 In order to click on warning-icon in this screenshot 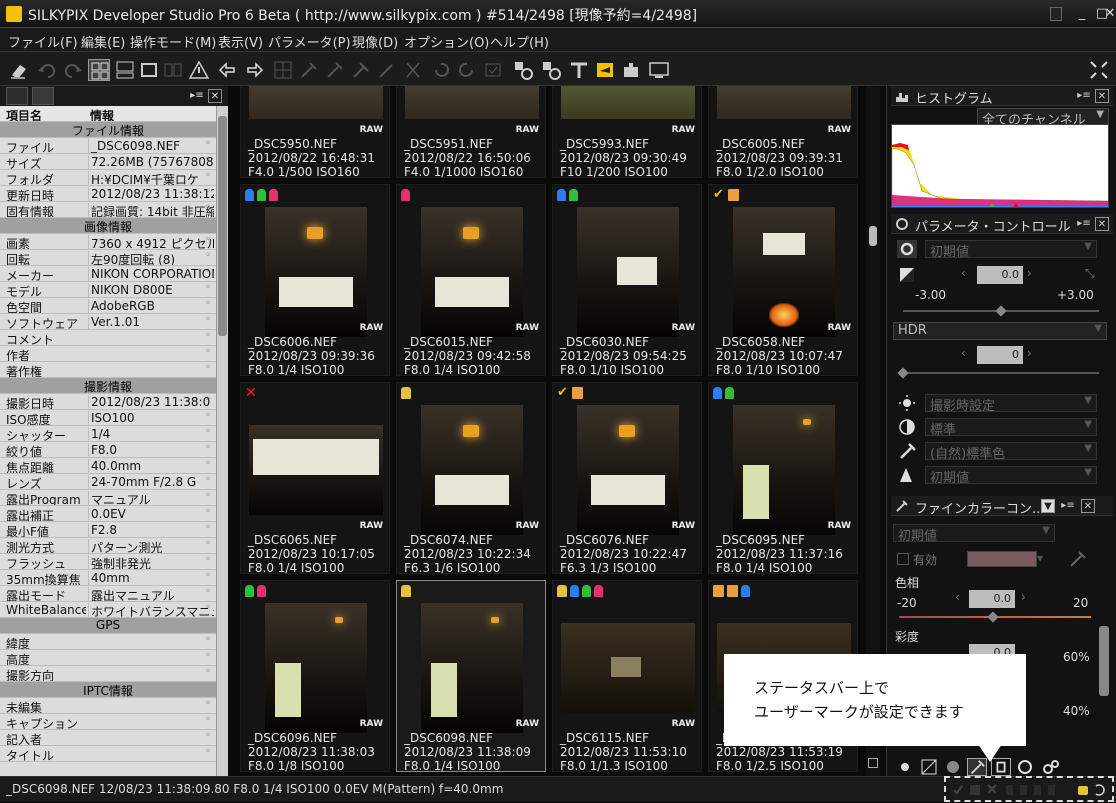, I will do `click(199, 70)`.